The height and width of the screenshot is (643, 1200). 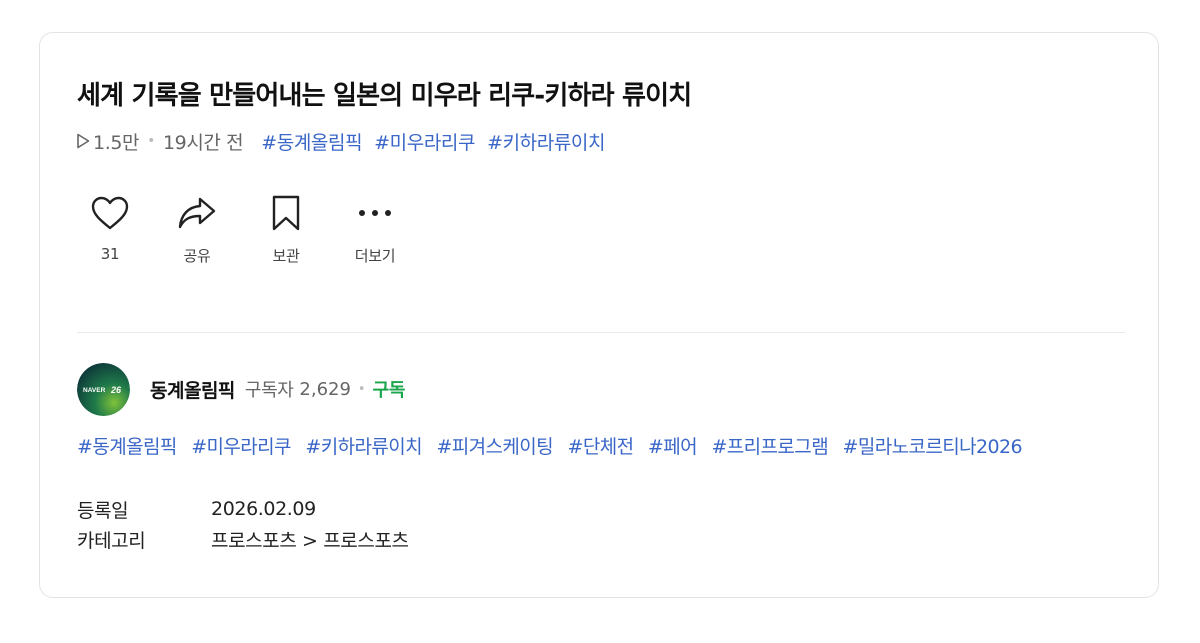 What do you see at coordinates (310, 540) in the screenshot?
I see `category-value: 프로스포츠 > 프로스포츠` at bounding box center [310, 540].